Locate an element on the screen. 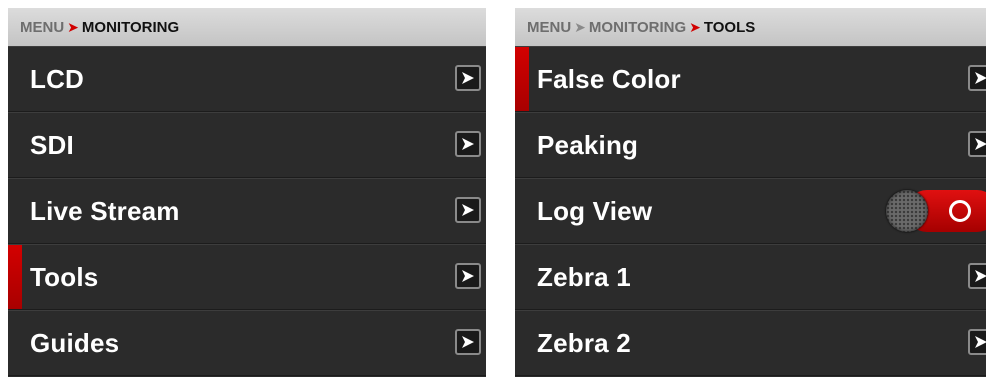 Image resolution: width=986 pixels, height=377 pixels. menu-item-label: Zebra 2 is located at coordinates (584, 342).